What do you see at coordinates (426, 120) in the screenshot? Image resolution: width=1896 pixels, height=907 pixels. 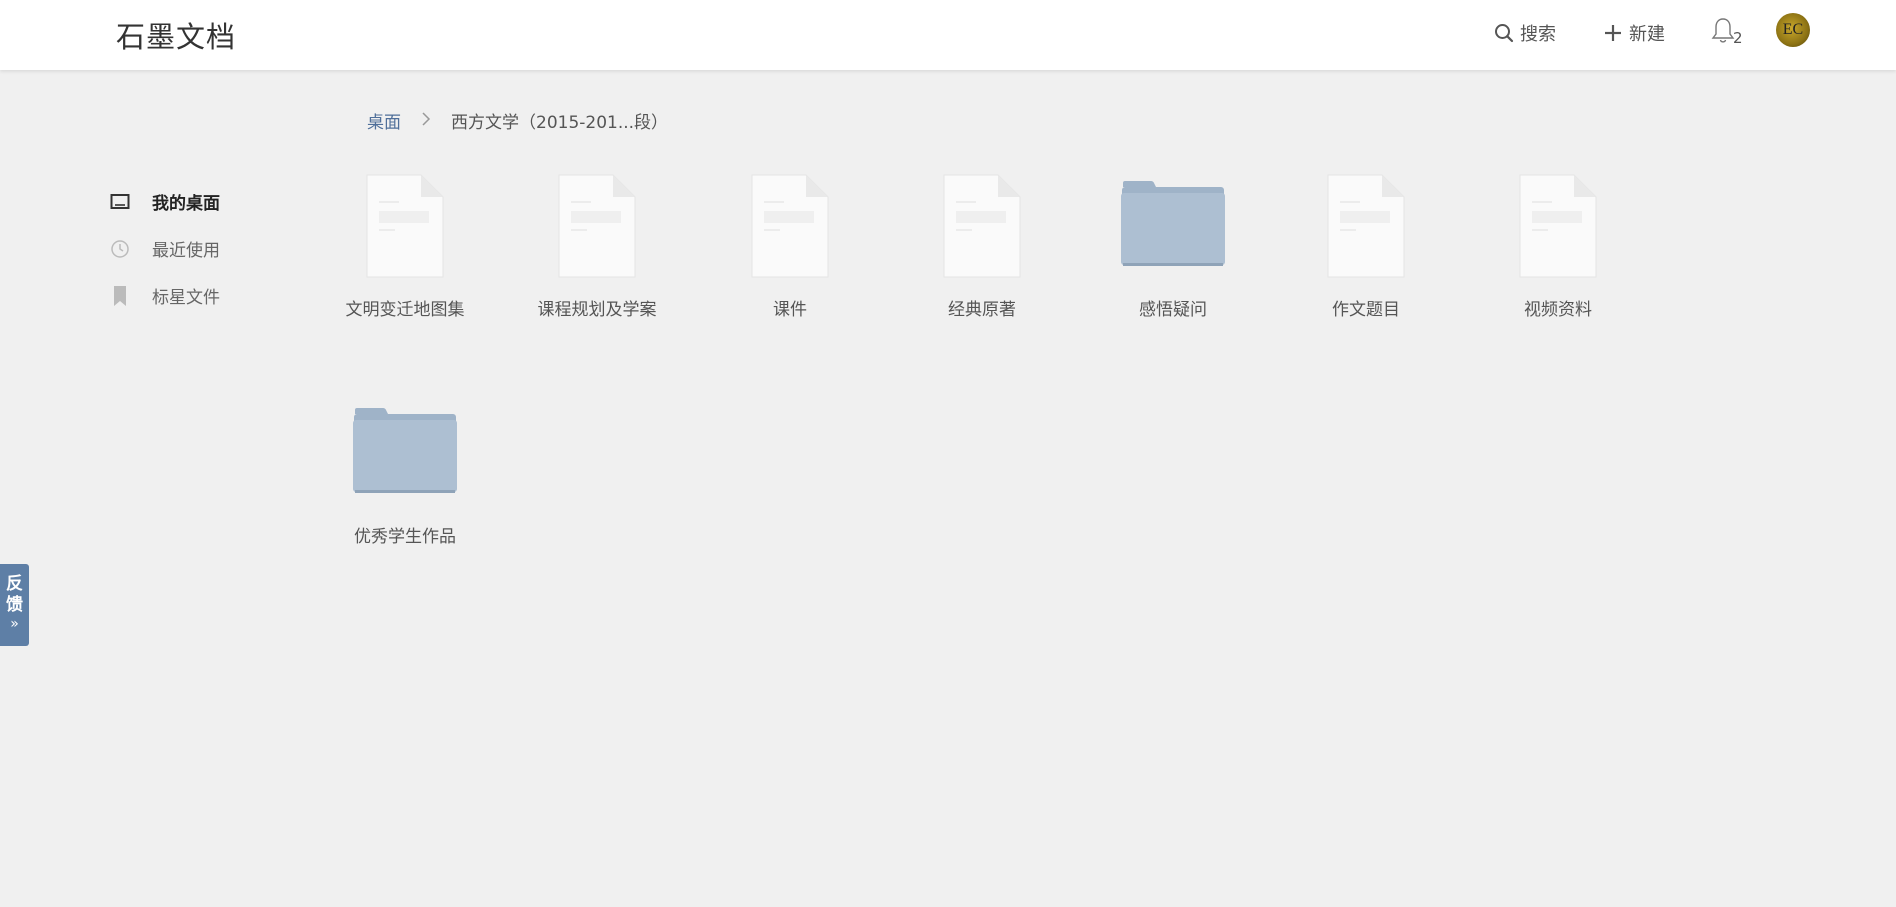 I see `chevron-right-icon` at bounding box center [426, 120].